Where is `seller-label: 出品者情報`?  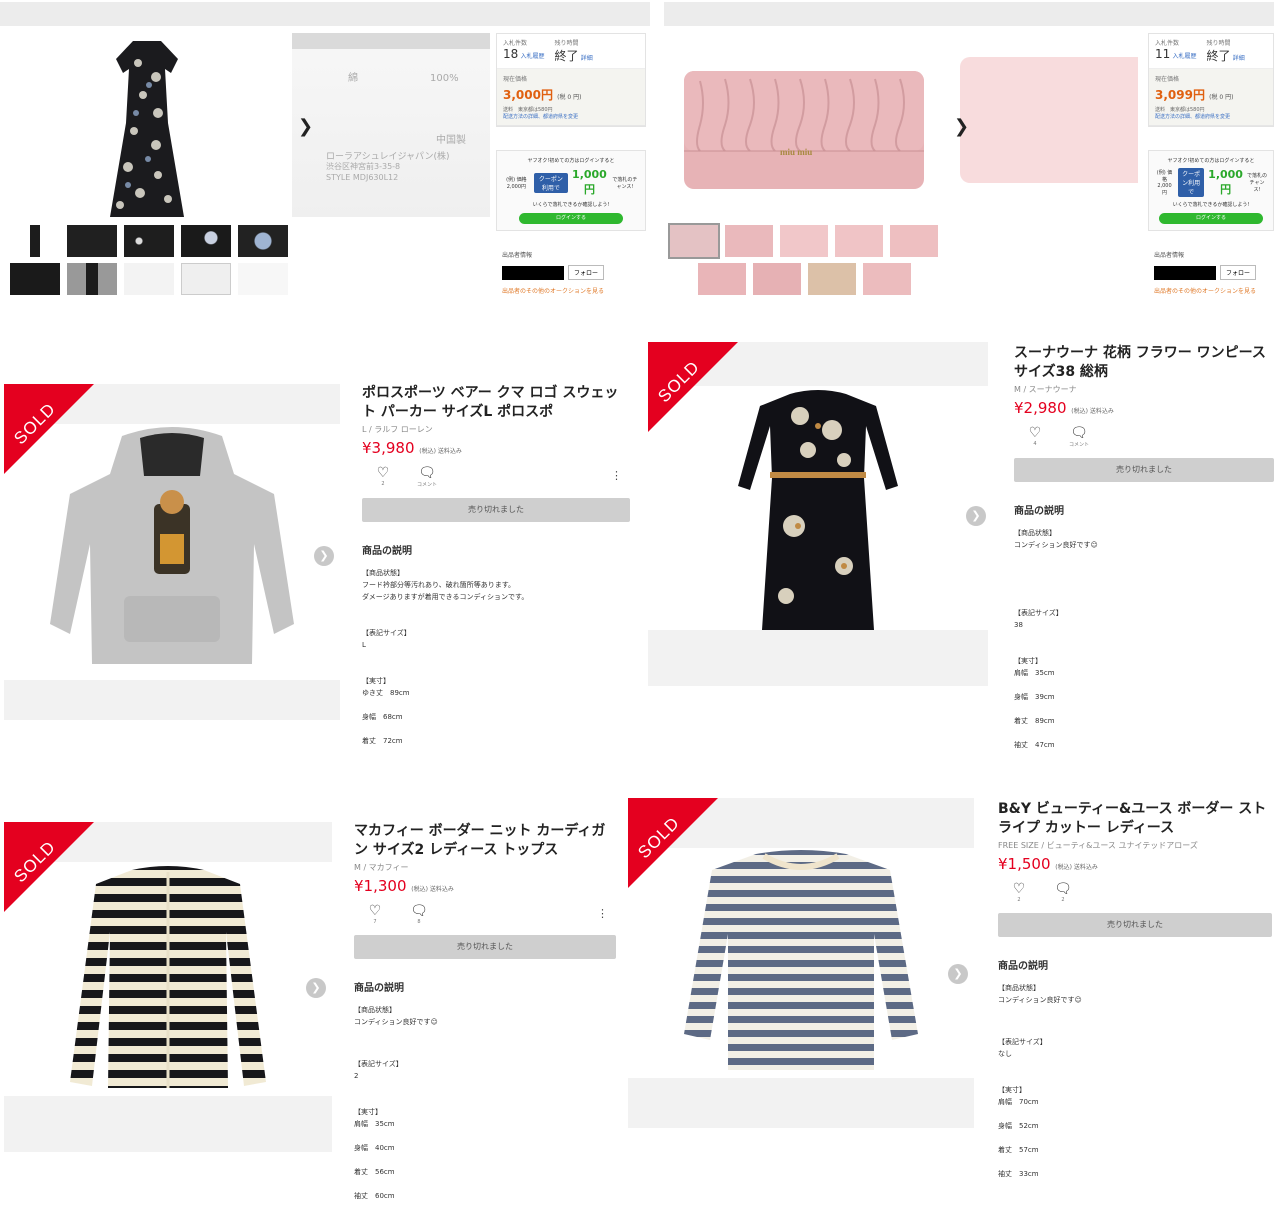 seller-label: 出品者情報 is located at coordinates (1169, 255).